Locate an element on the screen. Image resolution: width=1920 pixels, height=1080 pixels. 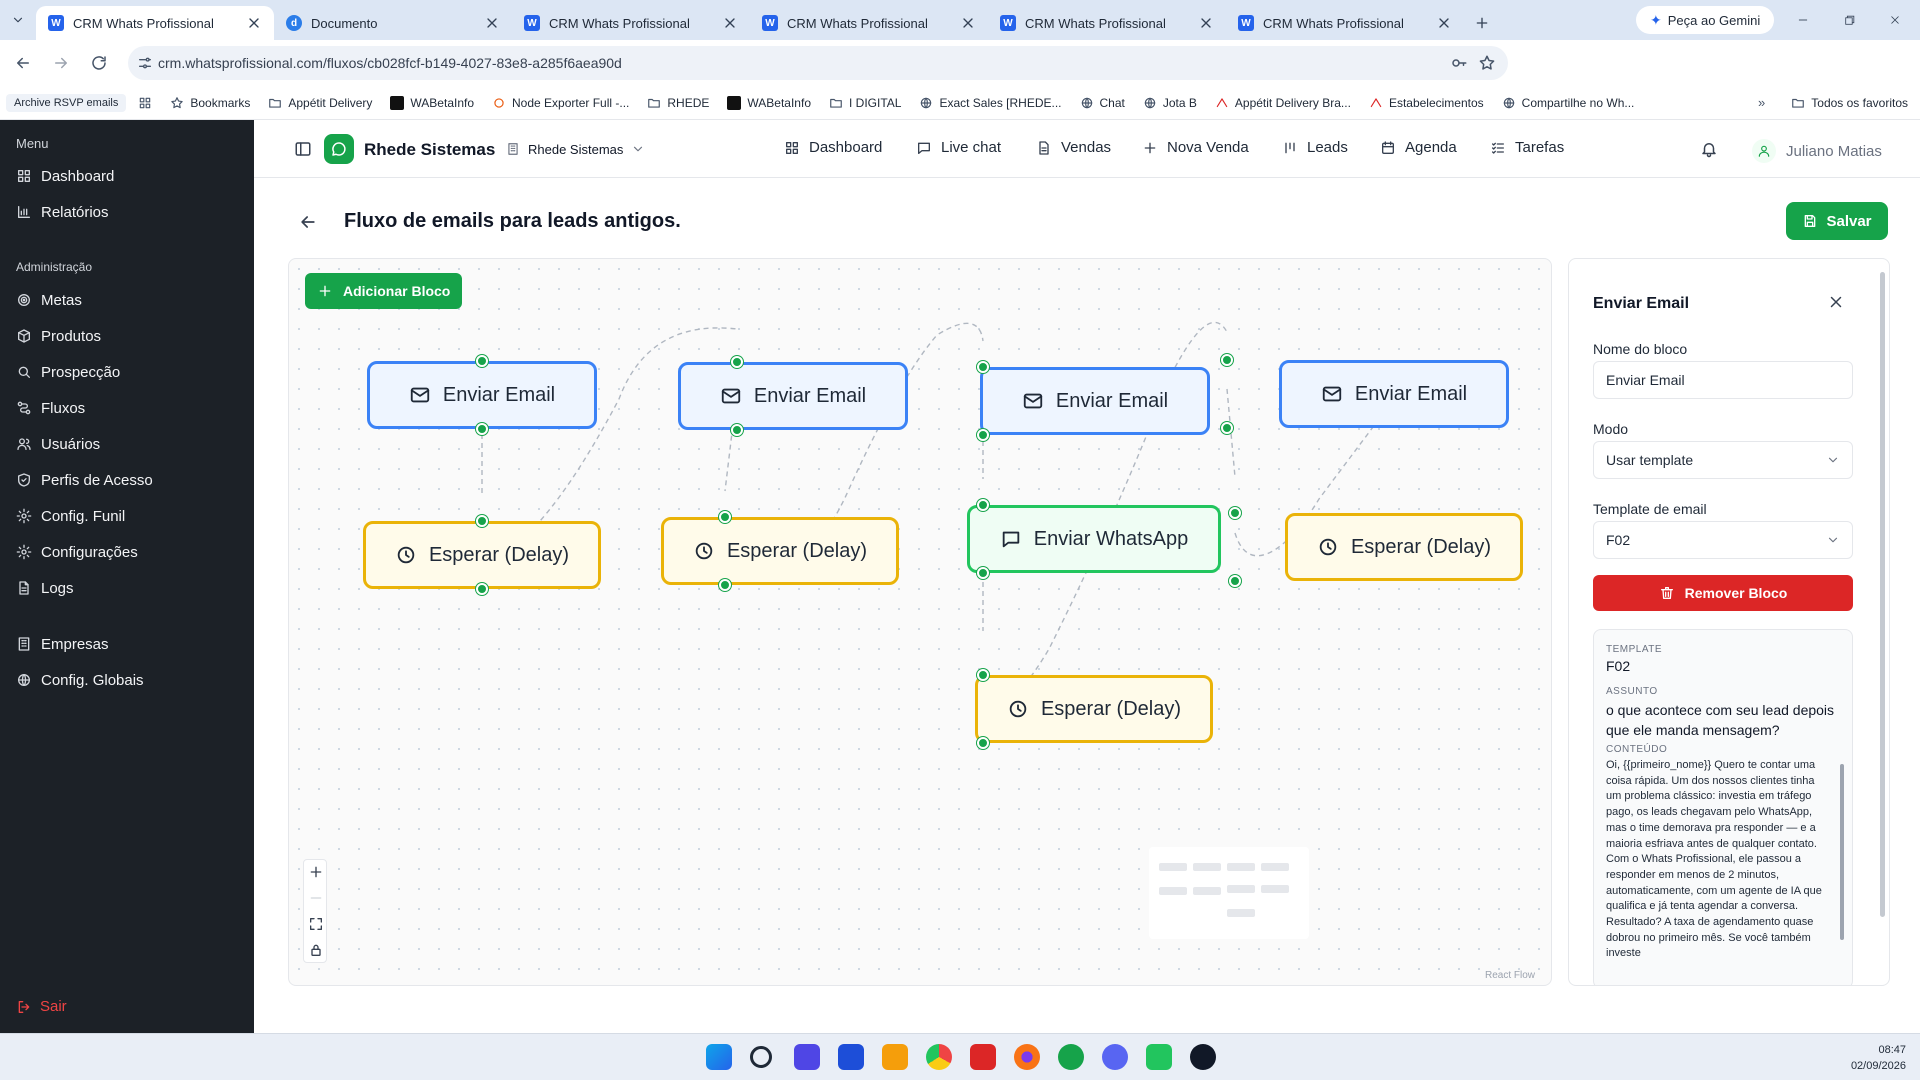
sidebar-item-logs: Logs is located at coordinates (45, 588).